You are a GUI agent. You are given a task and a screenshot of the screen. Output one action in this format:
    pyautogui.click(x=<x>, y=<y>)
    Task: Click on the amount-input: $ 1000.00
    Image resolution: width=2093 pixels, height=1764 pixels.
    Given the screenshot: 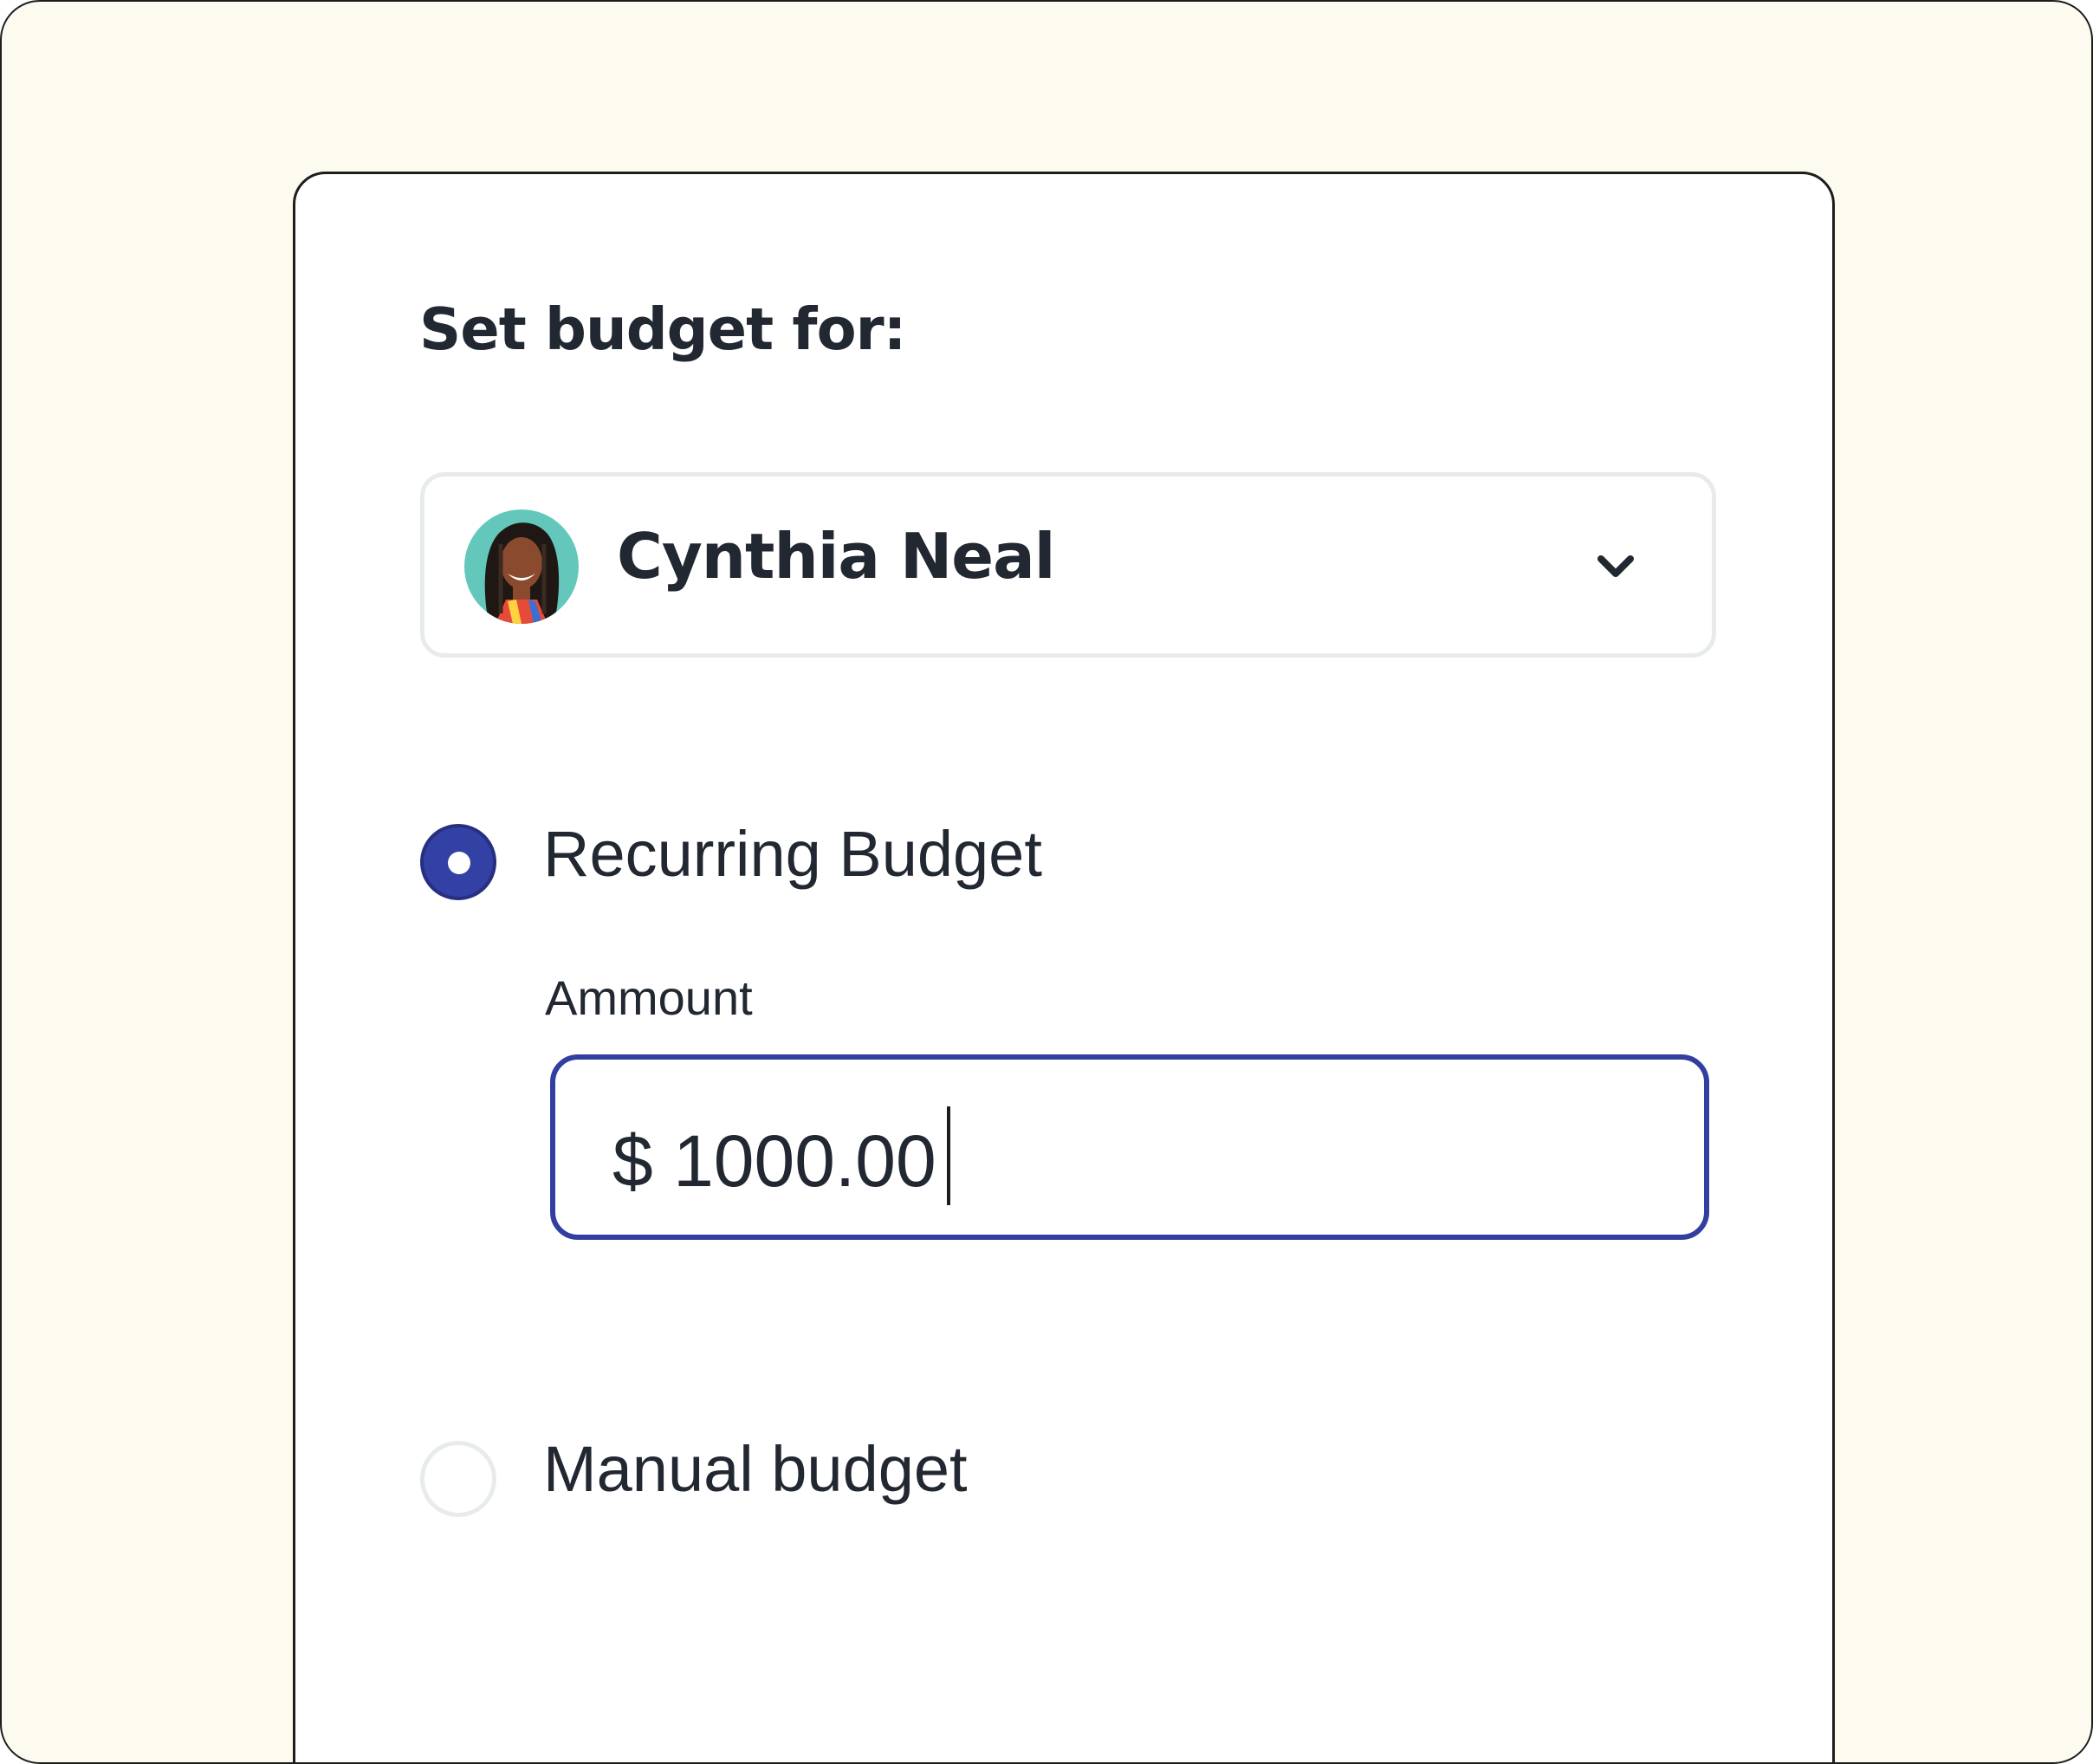 What is the action you would take?
    pyautogui.click(x=1129, y=1147)
    